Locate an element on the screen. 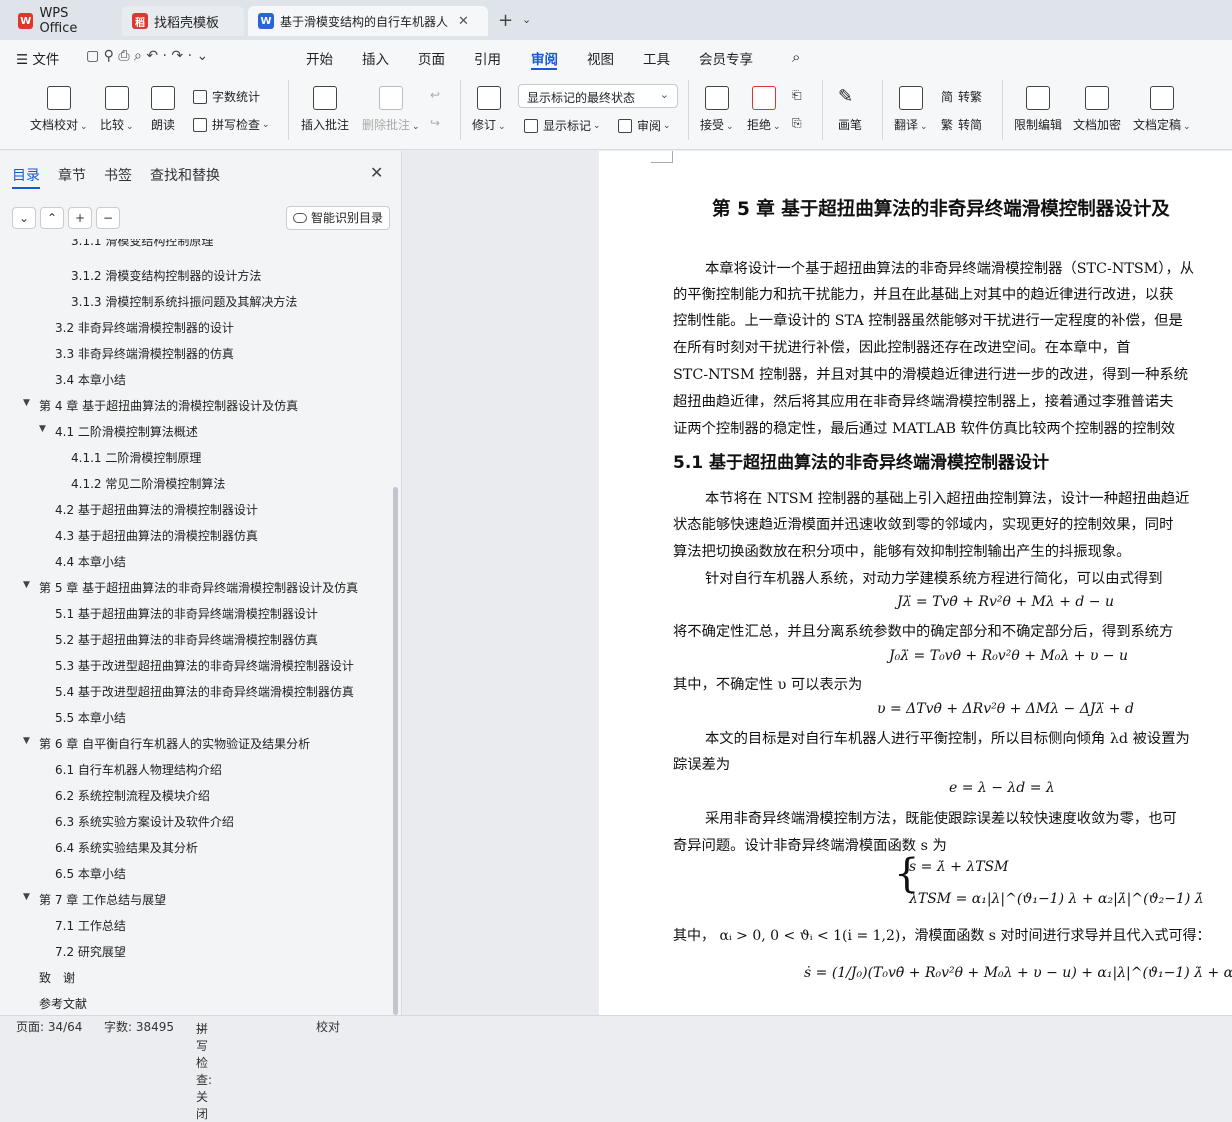 The width and height of the screenshot is (1232, 1122). review-pane-button: 审阅 ⌄ is located at coordinates (644, 125).